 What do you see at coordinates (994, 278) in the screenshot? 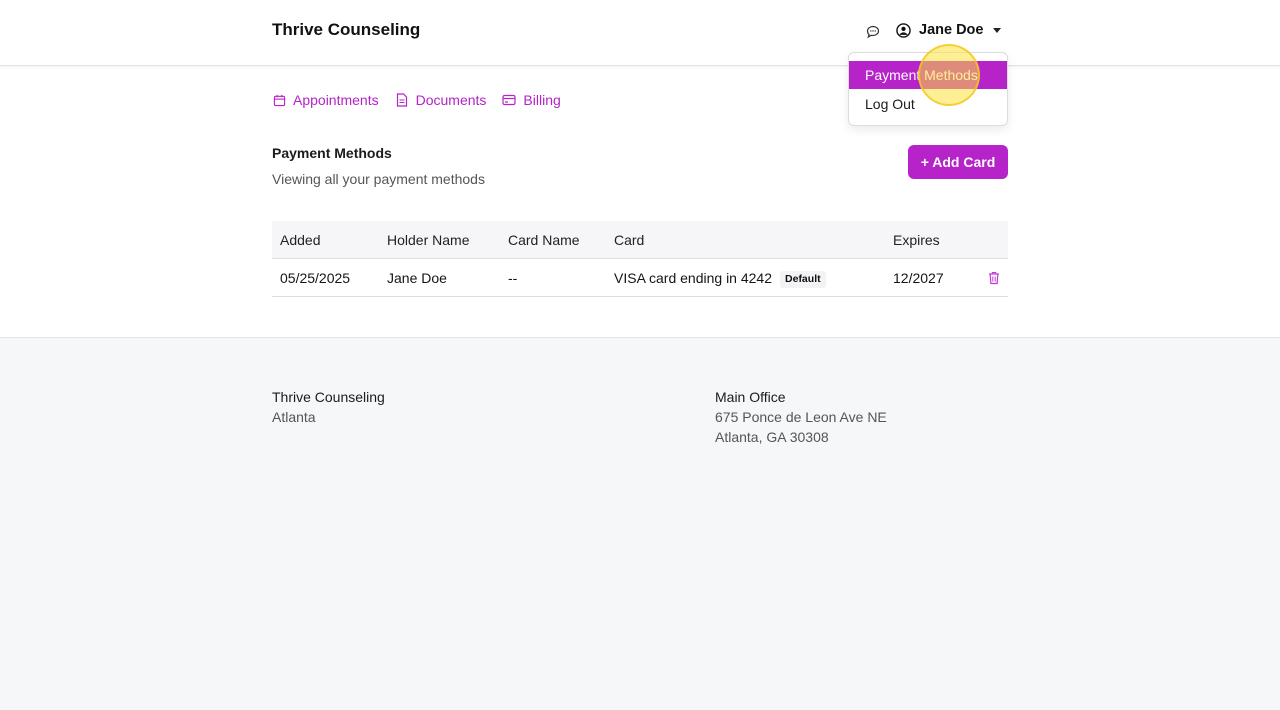
I see `trash-icon` at bounding box center [994, 278].